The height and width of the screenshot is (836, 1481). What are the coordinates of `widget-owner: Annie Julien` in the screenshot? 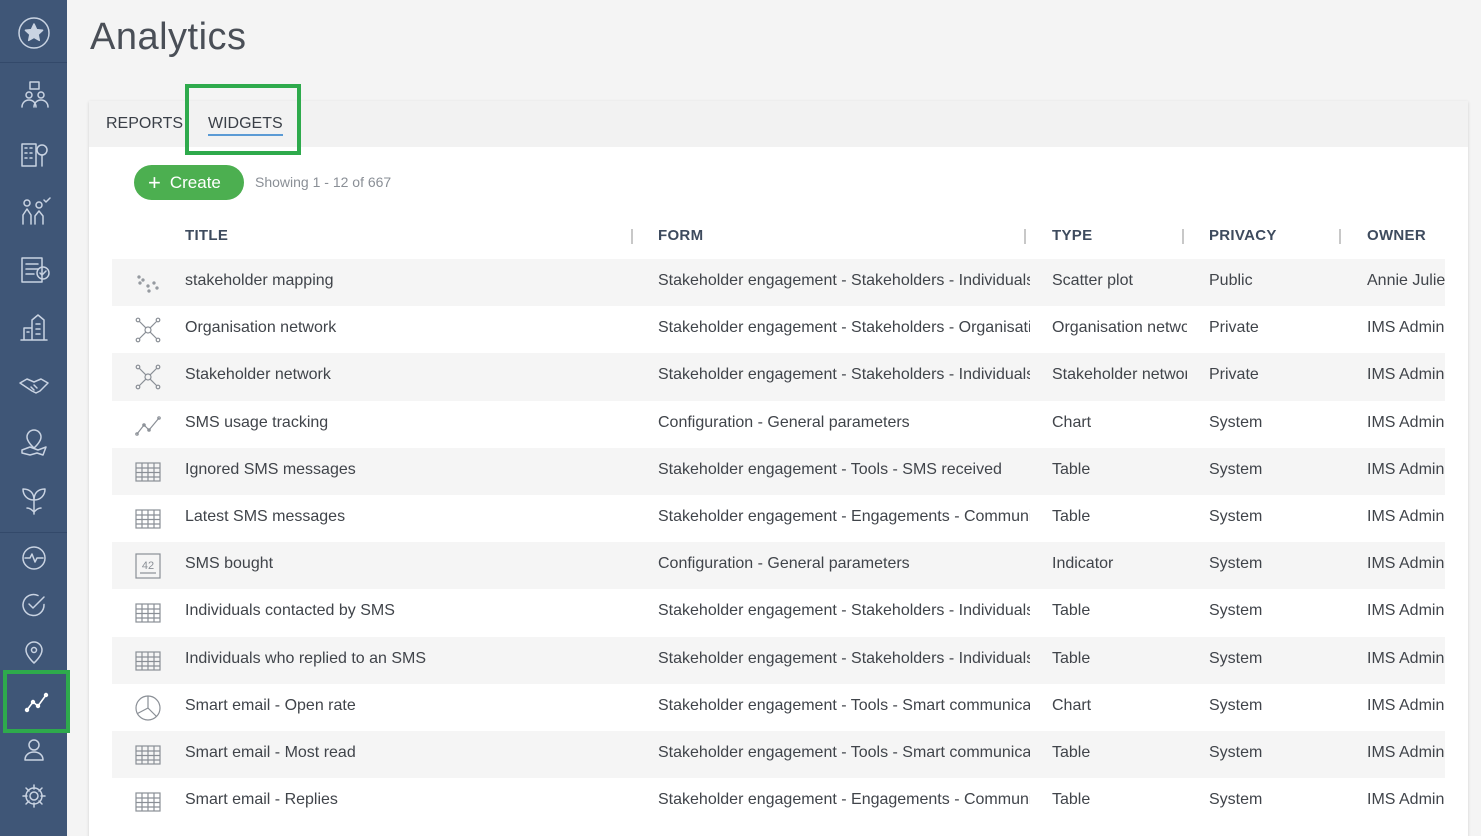 It's located at (1406, 280).